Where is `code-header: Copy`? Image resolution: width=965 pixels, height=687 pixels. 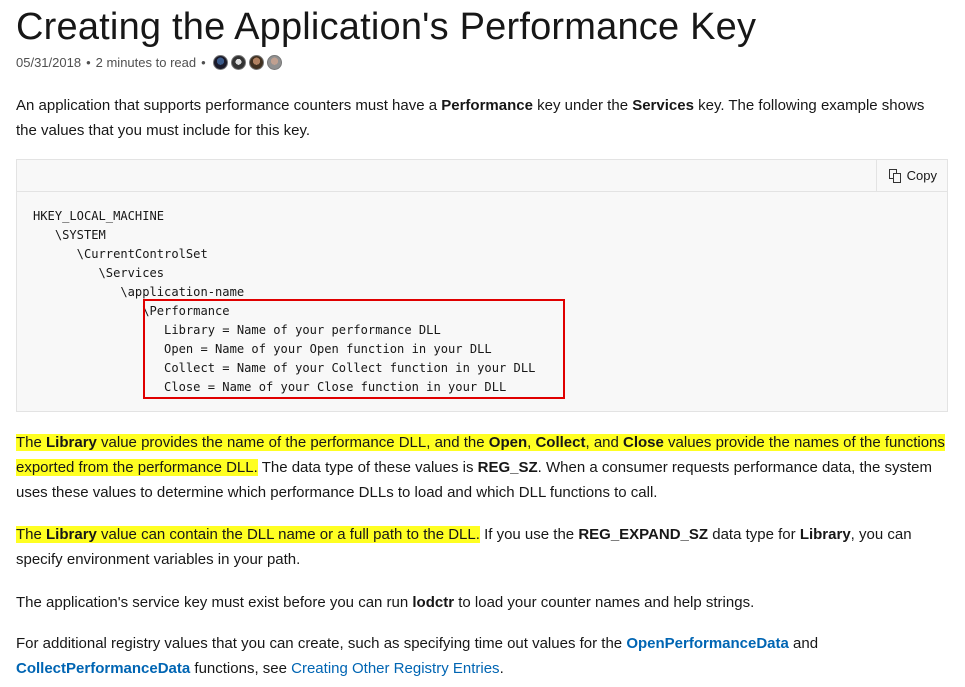 code-header: Copy is located at coordinates (482, 176).